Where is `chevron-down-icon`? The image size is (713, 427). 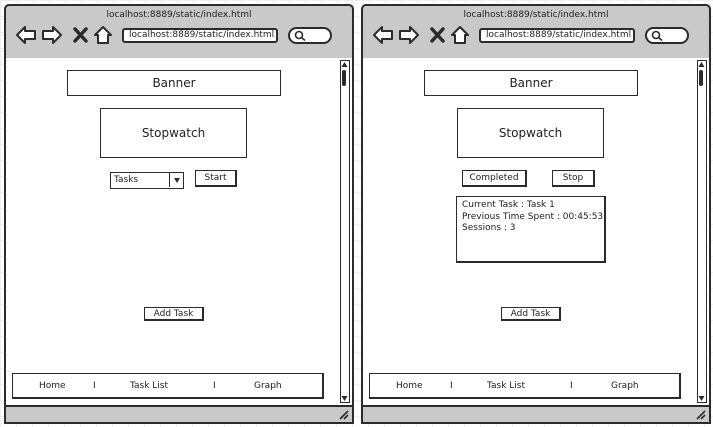
chevron-down-icon is located at coordinates (176, 180).